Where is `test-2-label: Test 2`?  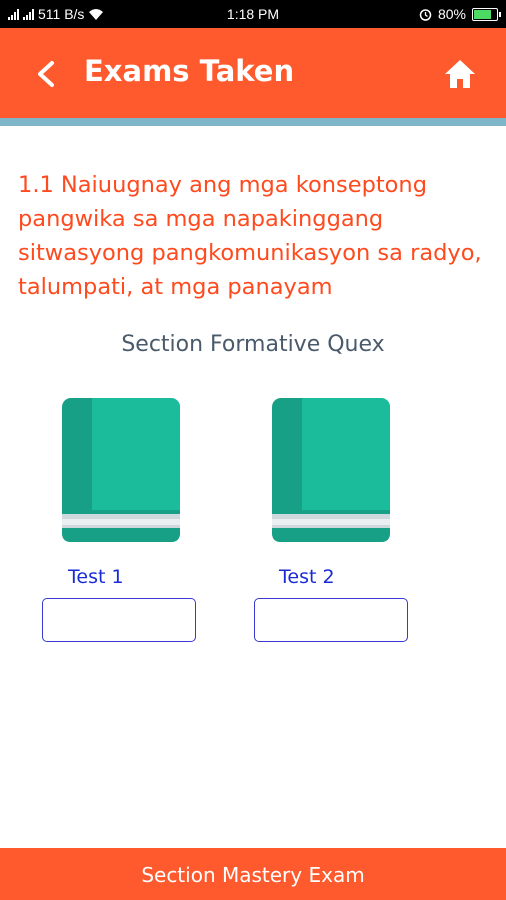 test-2-label: Test 2 is located at coordinates (307, 577).